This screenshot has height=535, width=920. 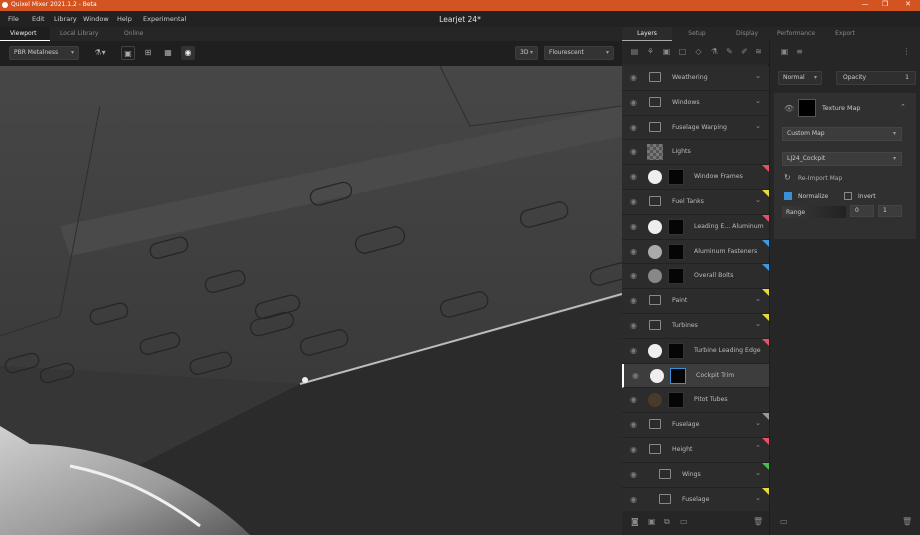 I want to click on solid-layer-icon: □, so click(x=682, y=52).